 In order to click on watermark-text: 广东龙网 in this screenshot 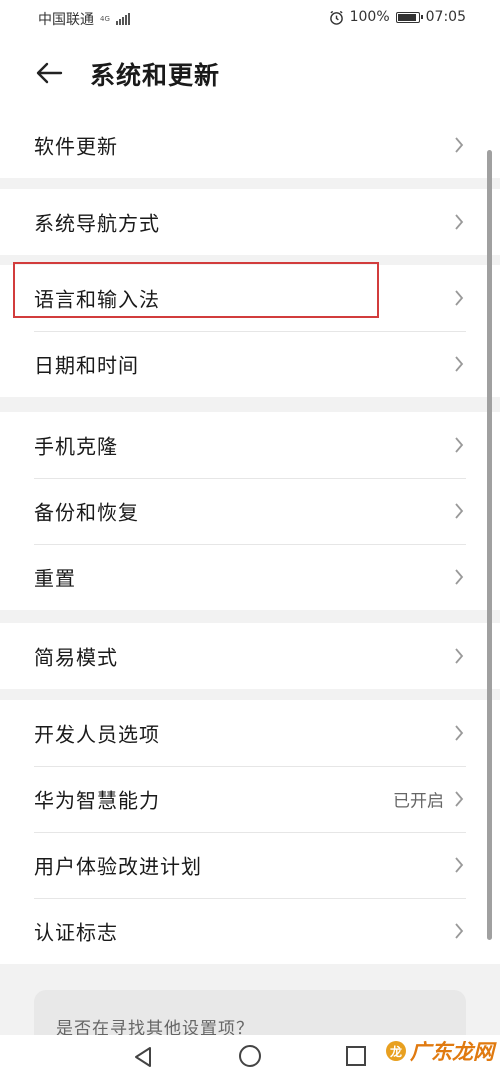, I will do `click(452, 1052)`.